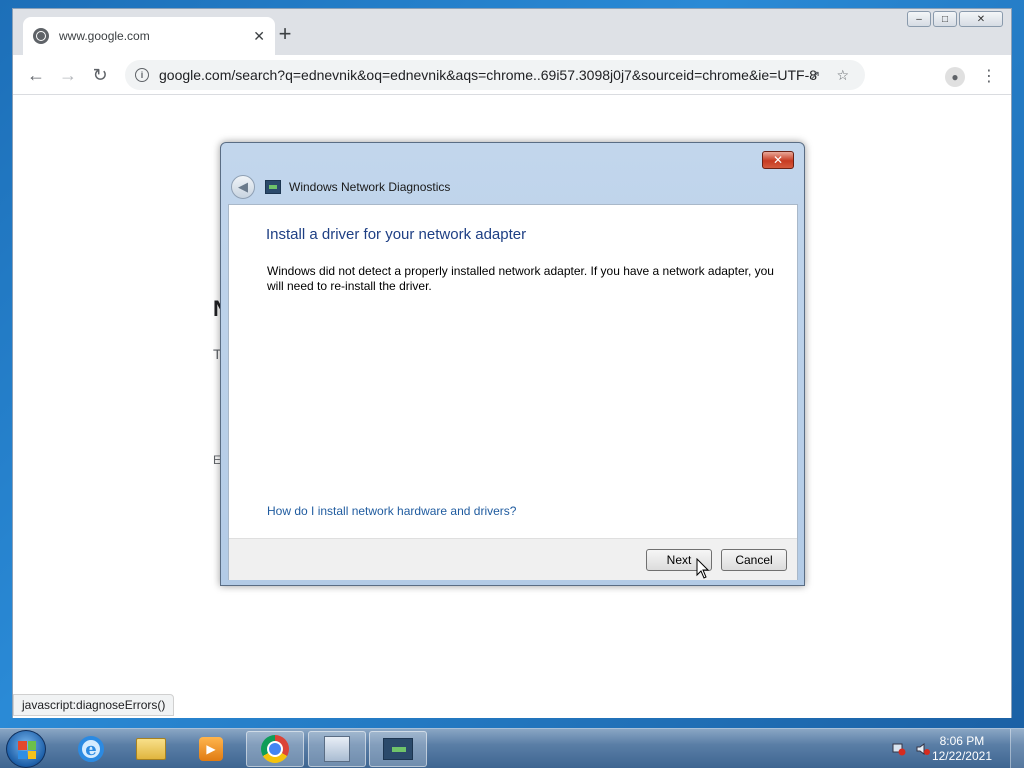  Describe the element at coordinates (512, 748) in the screenshot. I see `taskbar: e ▶ 8:06 PM 12/22/2021` at that location.